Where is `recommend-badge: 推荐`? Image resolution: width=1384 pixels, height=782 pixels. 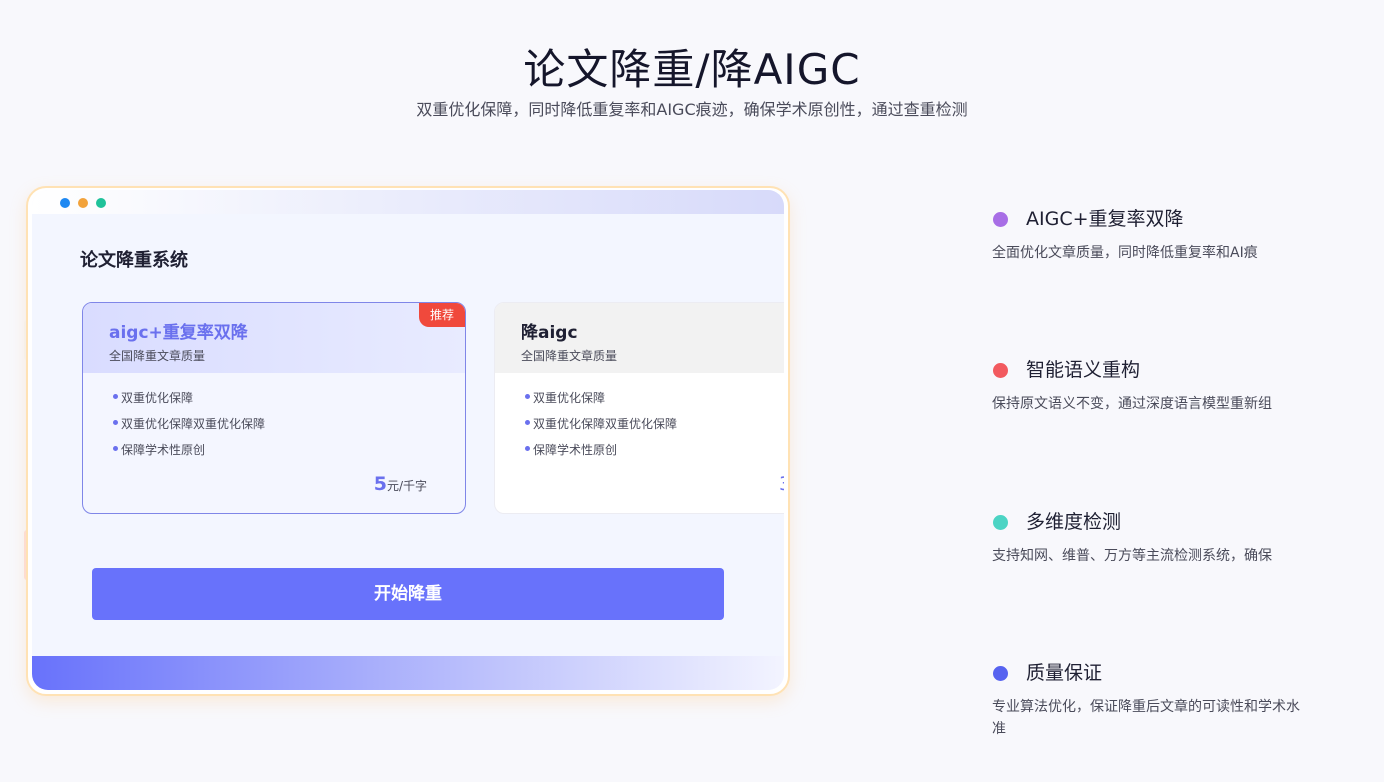 recommend-badge: 推荐 is located at coordinates (442, 315).